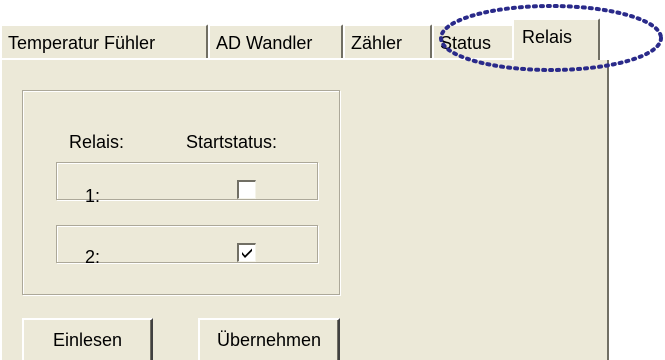  I want to click on tab-ad-wandler: AD Wandler, so click(275, 41).